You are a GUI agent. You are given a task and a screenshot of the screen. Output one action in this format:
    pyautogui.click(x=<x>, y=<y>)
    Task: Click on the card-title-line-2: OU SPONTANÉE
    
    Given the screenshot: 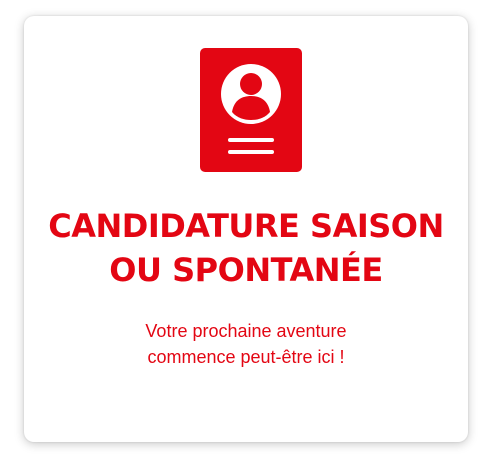 What is the action you would take?
    pyautogui.click(x=246, y=270)
    